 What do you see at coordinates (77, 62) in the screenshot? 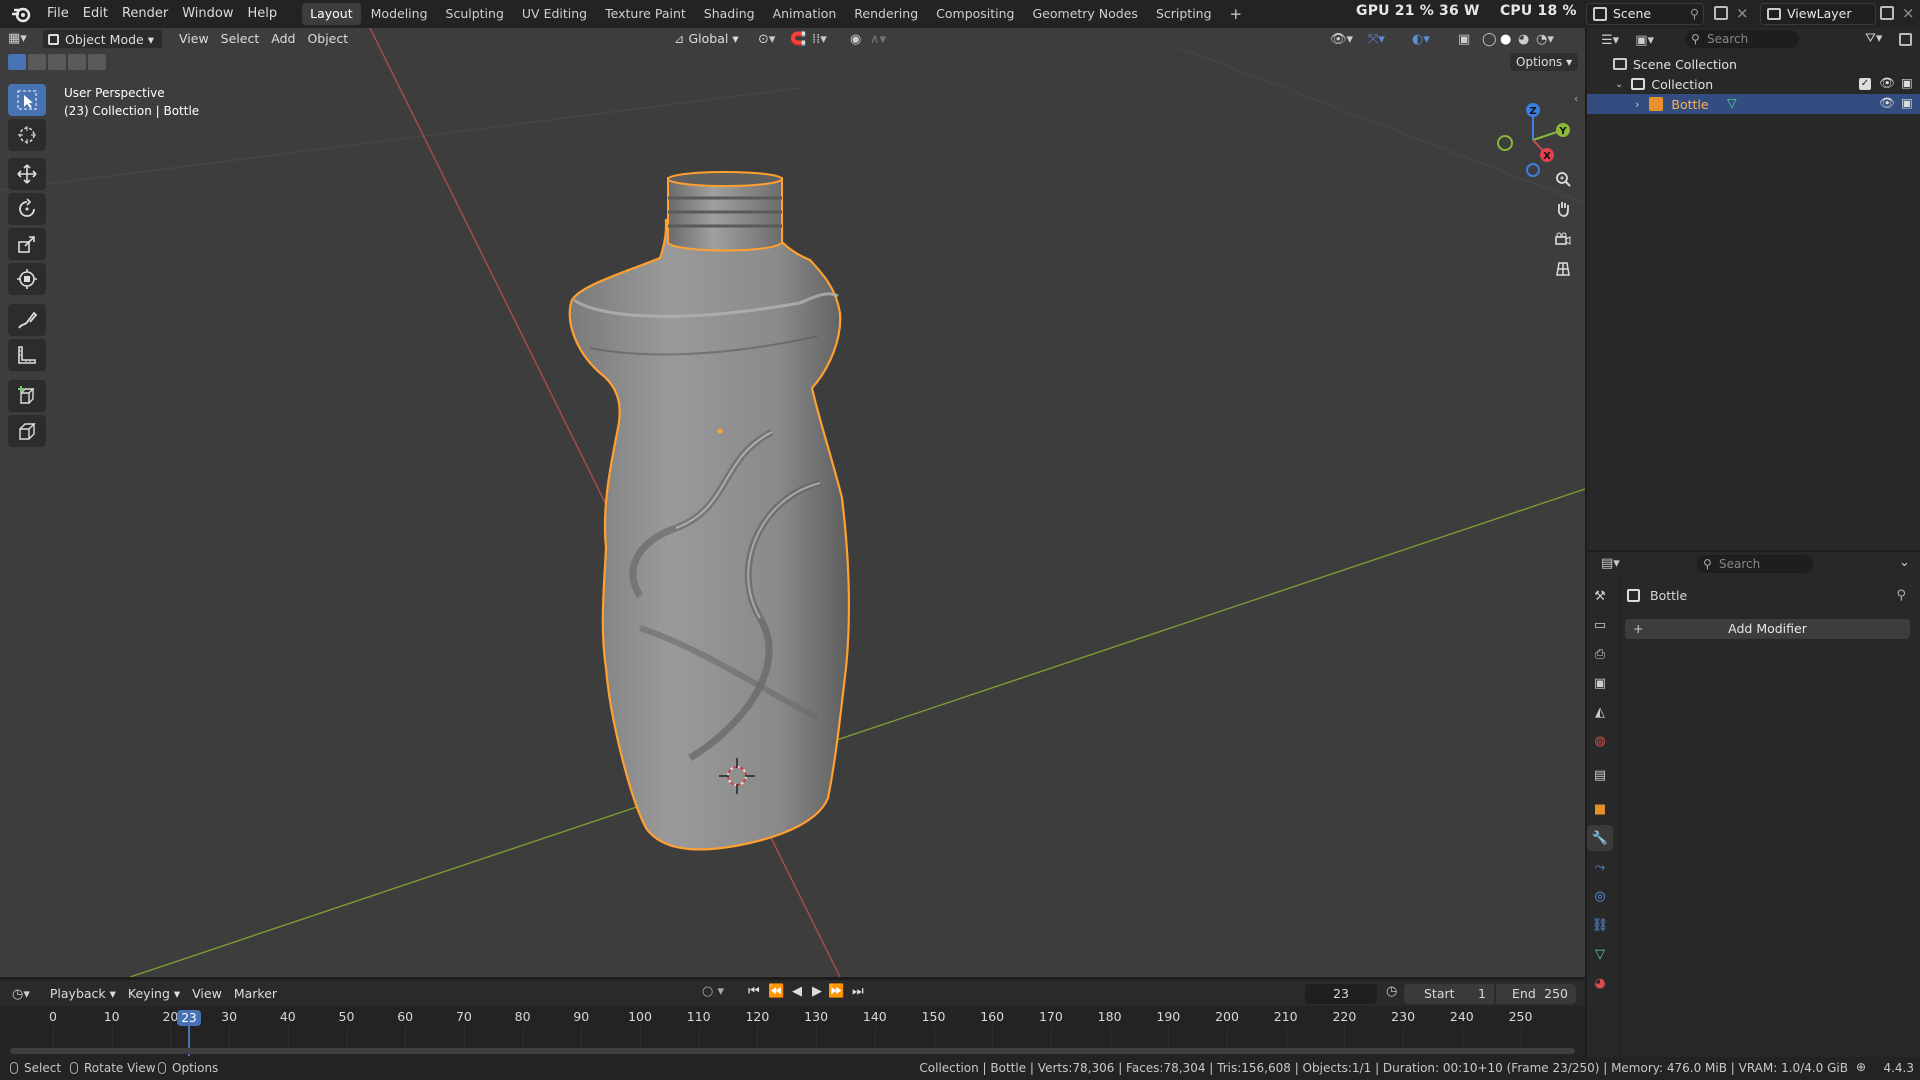
I see `select-invert-icon` at bounding box center [77, 62].